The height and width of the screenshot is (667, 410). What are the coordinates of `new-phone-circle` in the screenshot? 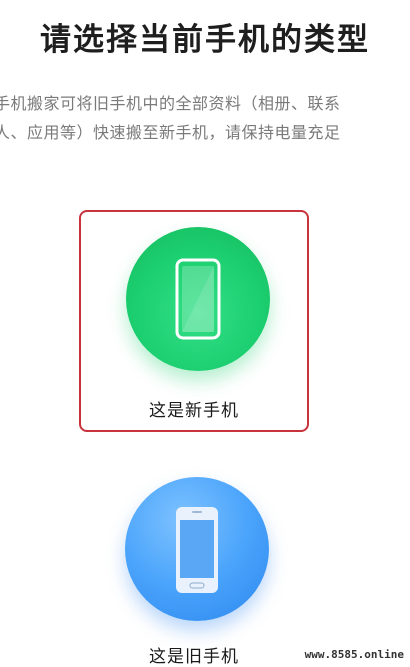 It's located at (198, 299).